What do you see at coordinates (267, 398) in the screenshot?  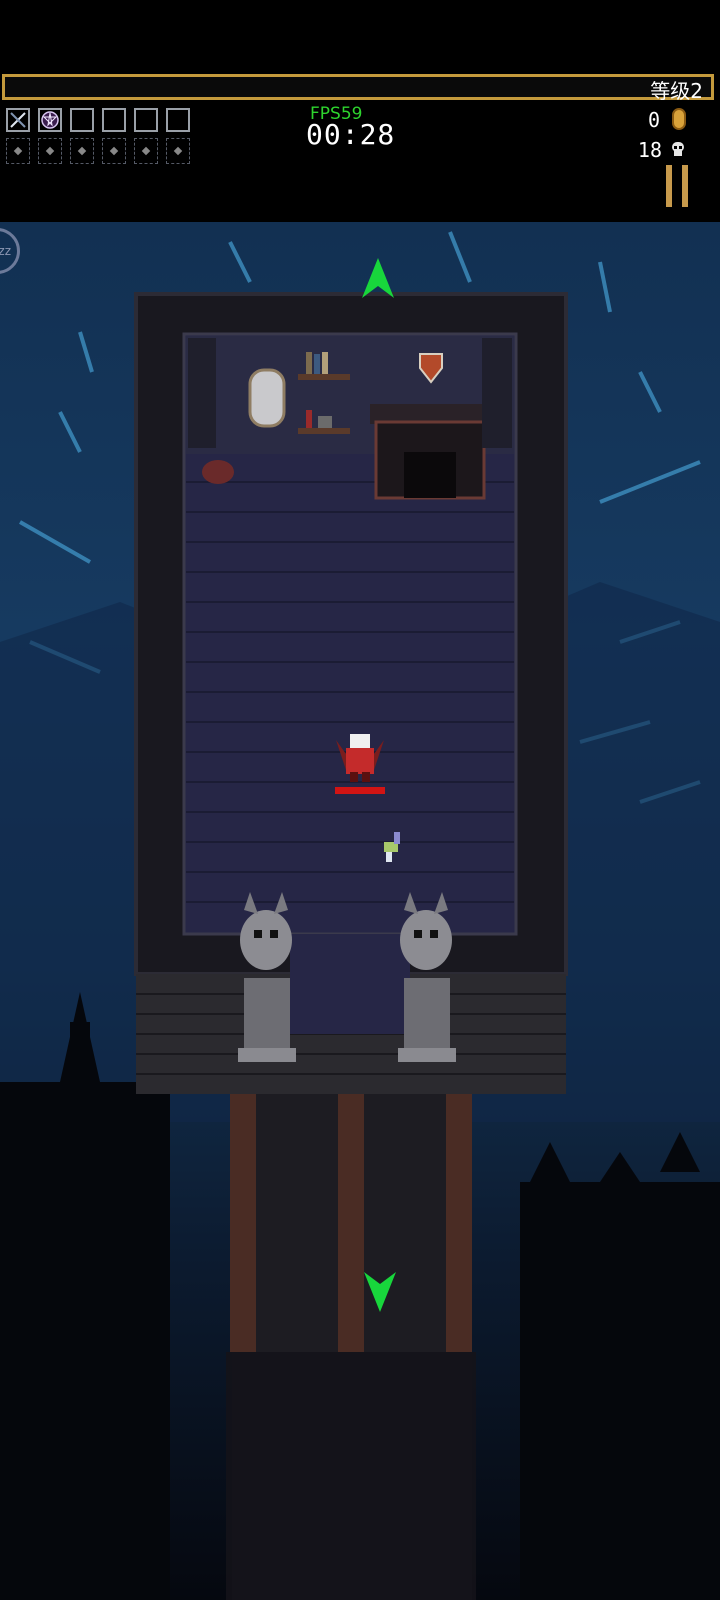 I see `mirror` at bounding box center [267, 398].